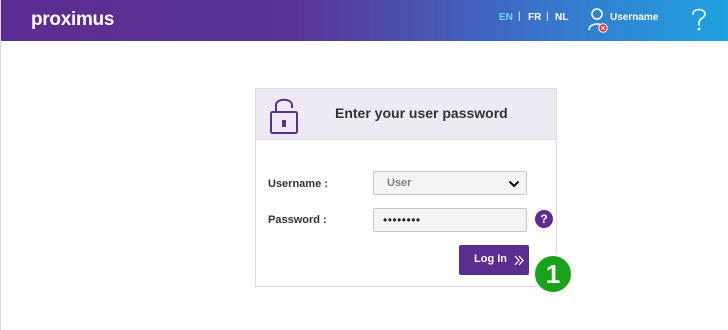  I want to click on password-input-value: ••••••••, so click(402, 220).